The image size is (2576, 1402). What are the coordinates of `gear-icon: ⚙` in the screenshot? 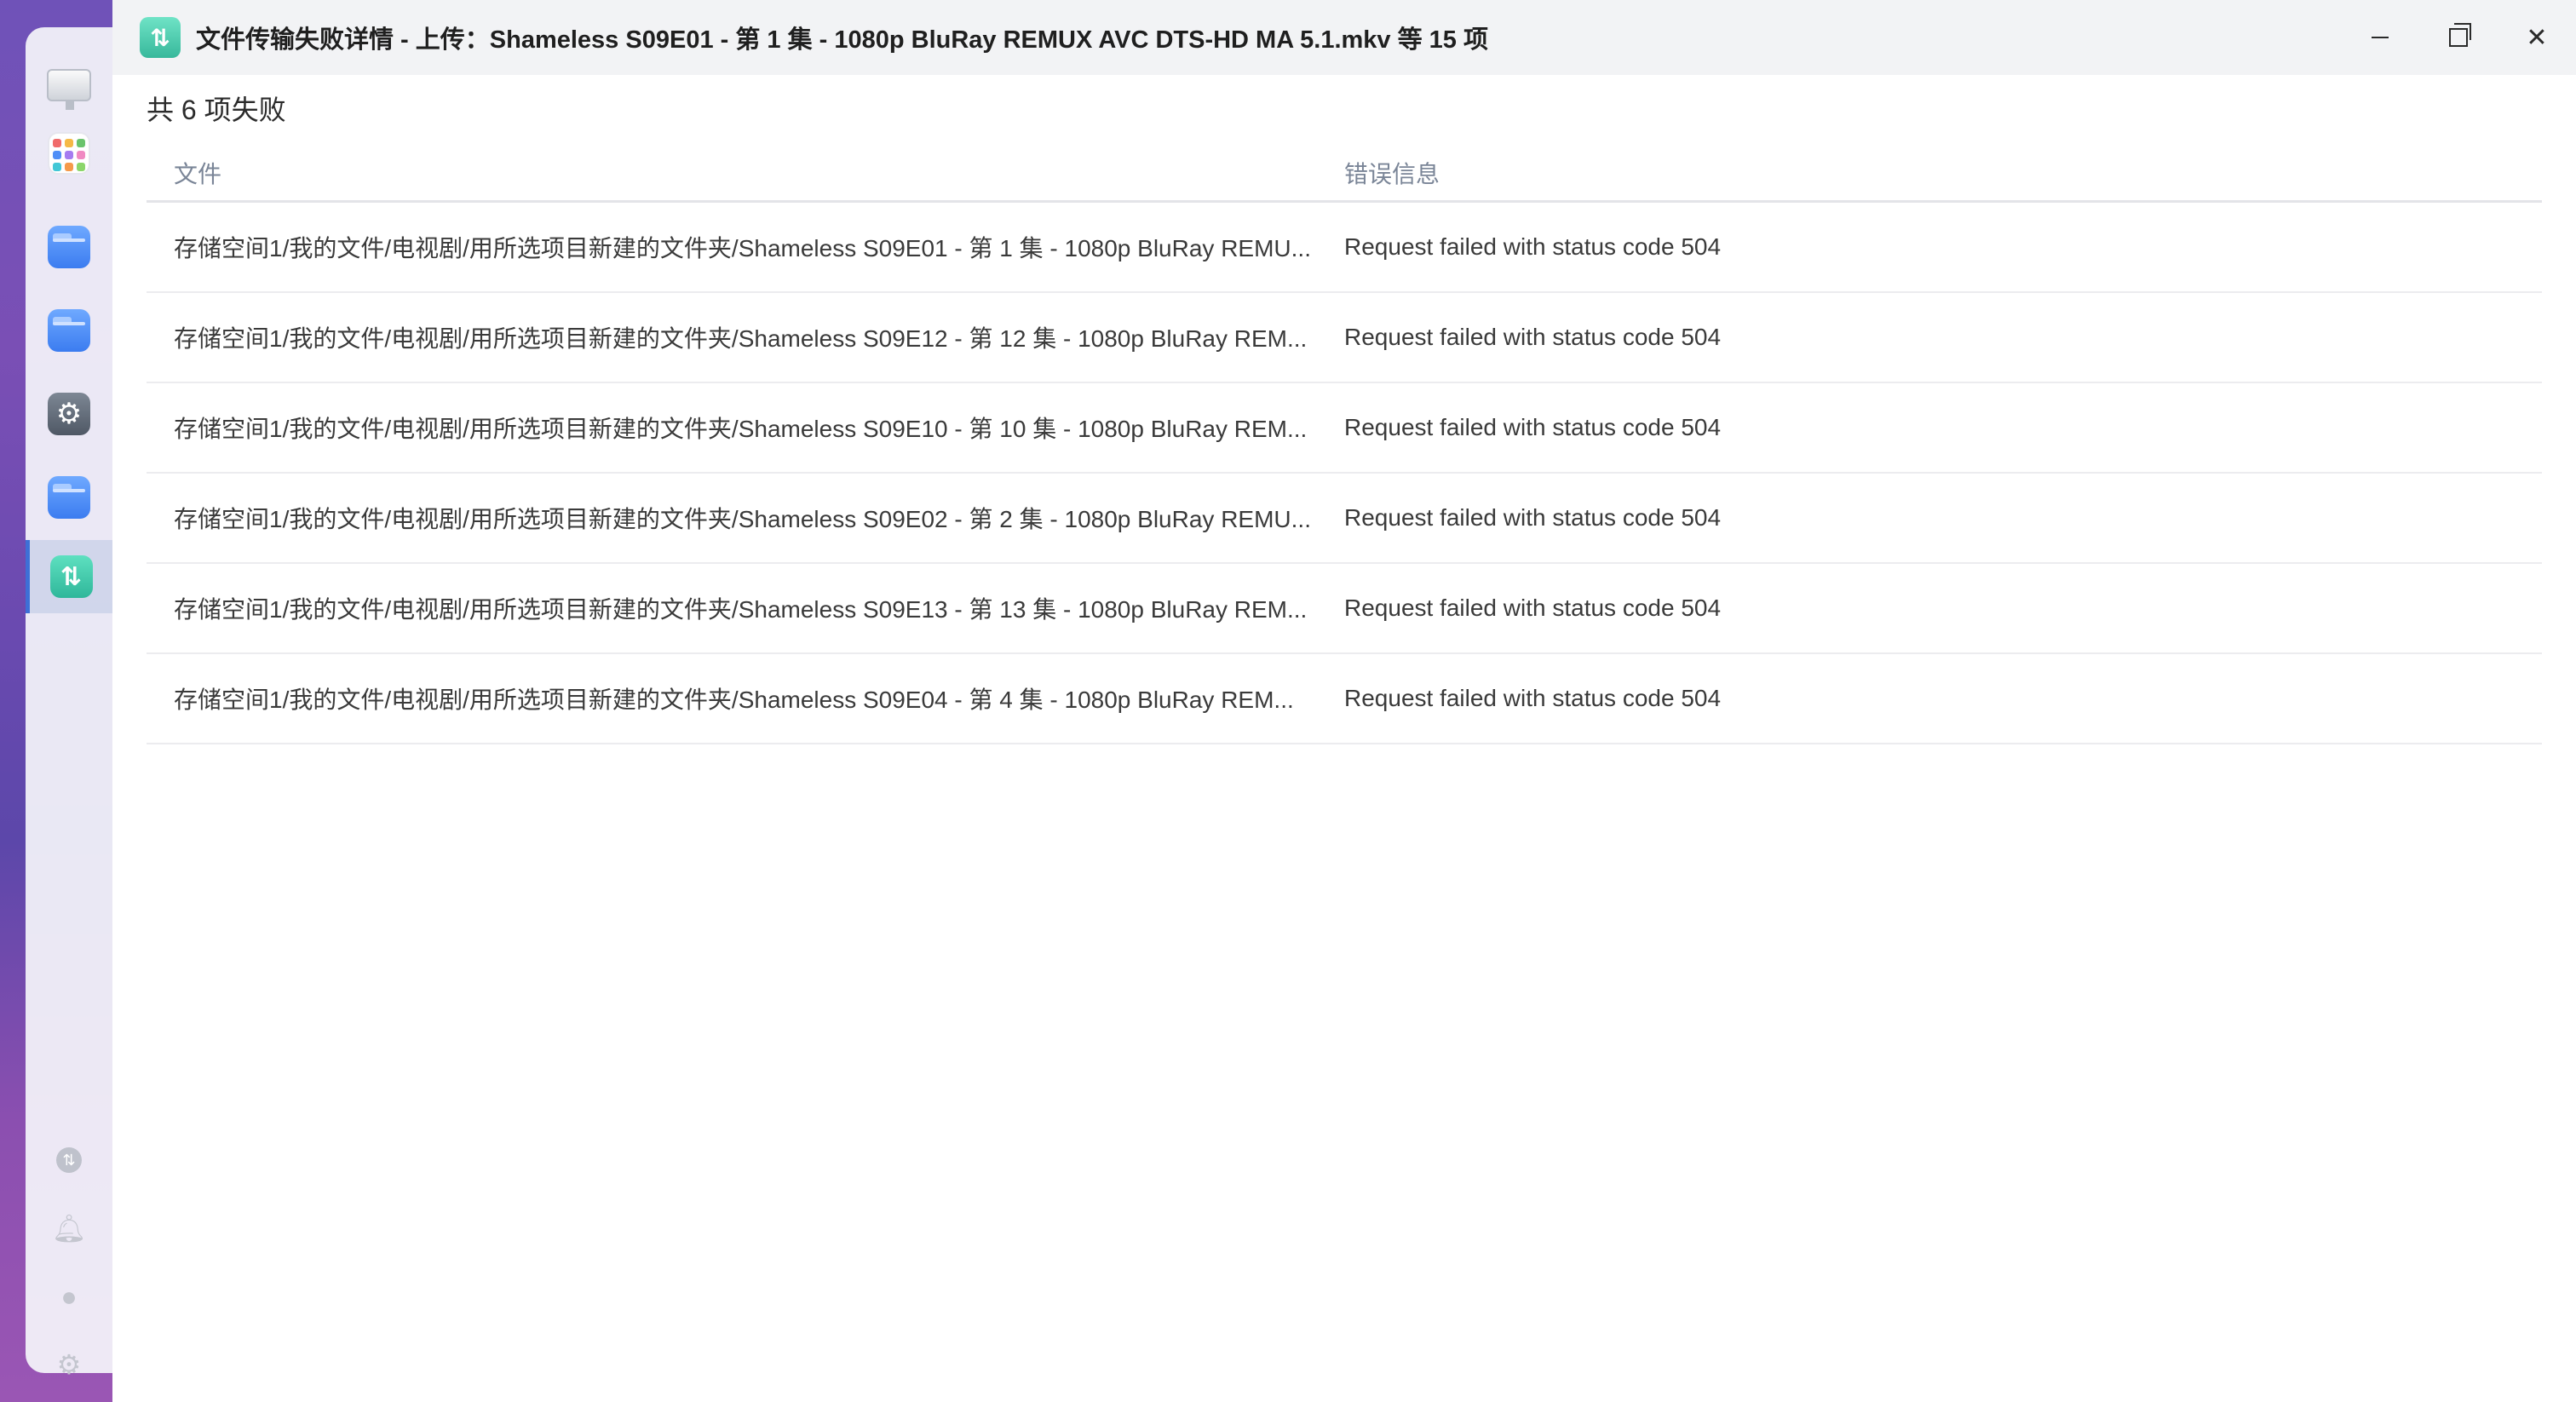 It's located at (69, 1364).